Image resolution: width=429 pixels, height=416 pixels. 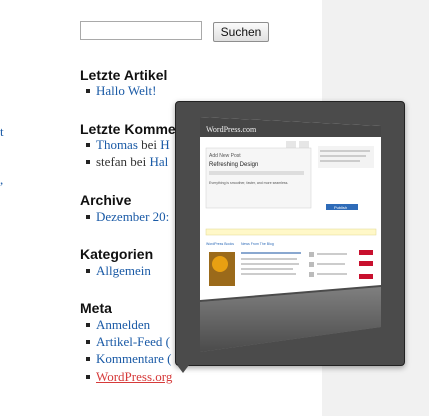 What do you see at coordinates (340, 207) in the screenshot?
I see `preview-publish-label: Publish` at bounding box center [340, 207].